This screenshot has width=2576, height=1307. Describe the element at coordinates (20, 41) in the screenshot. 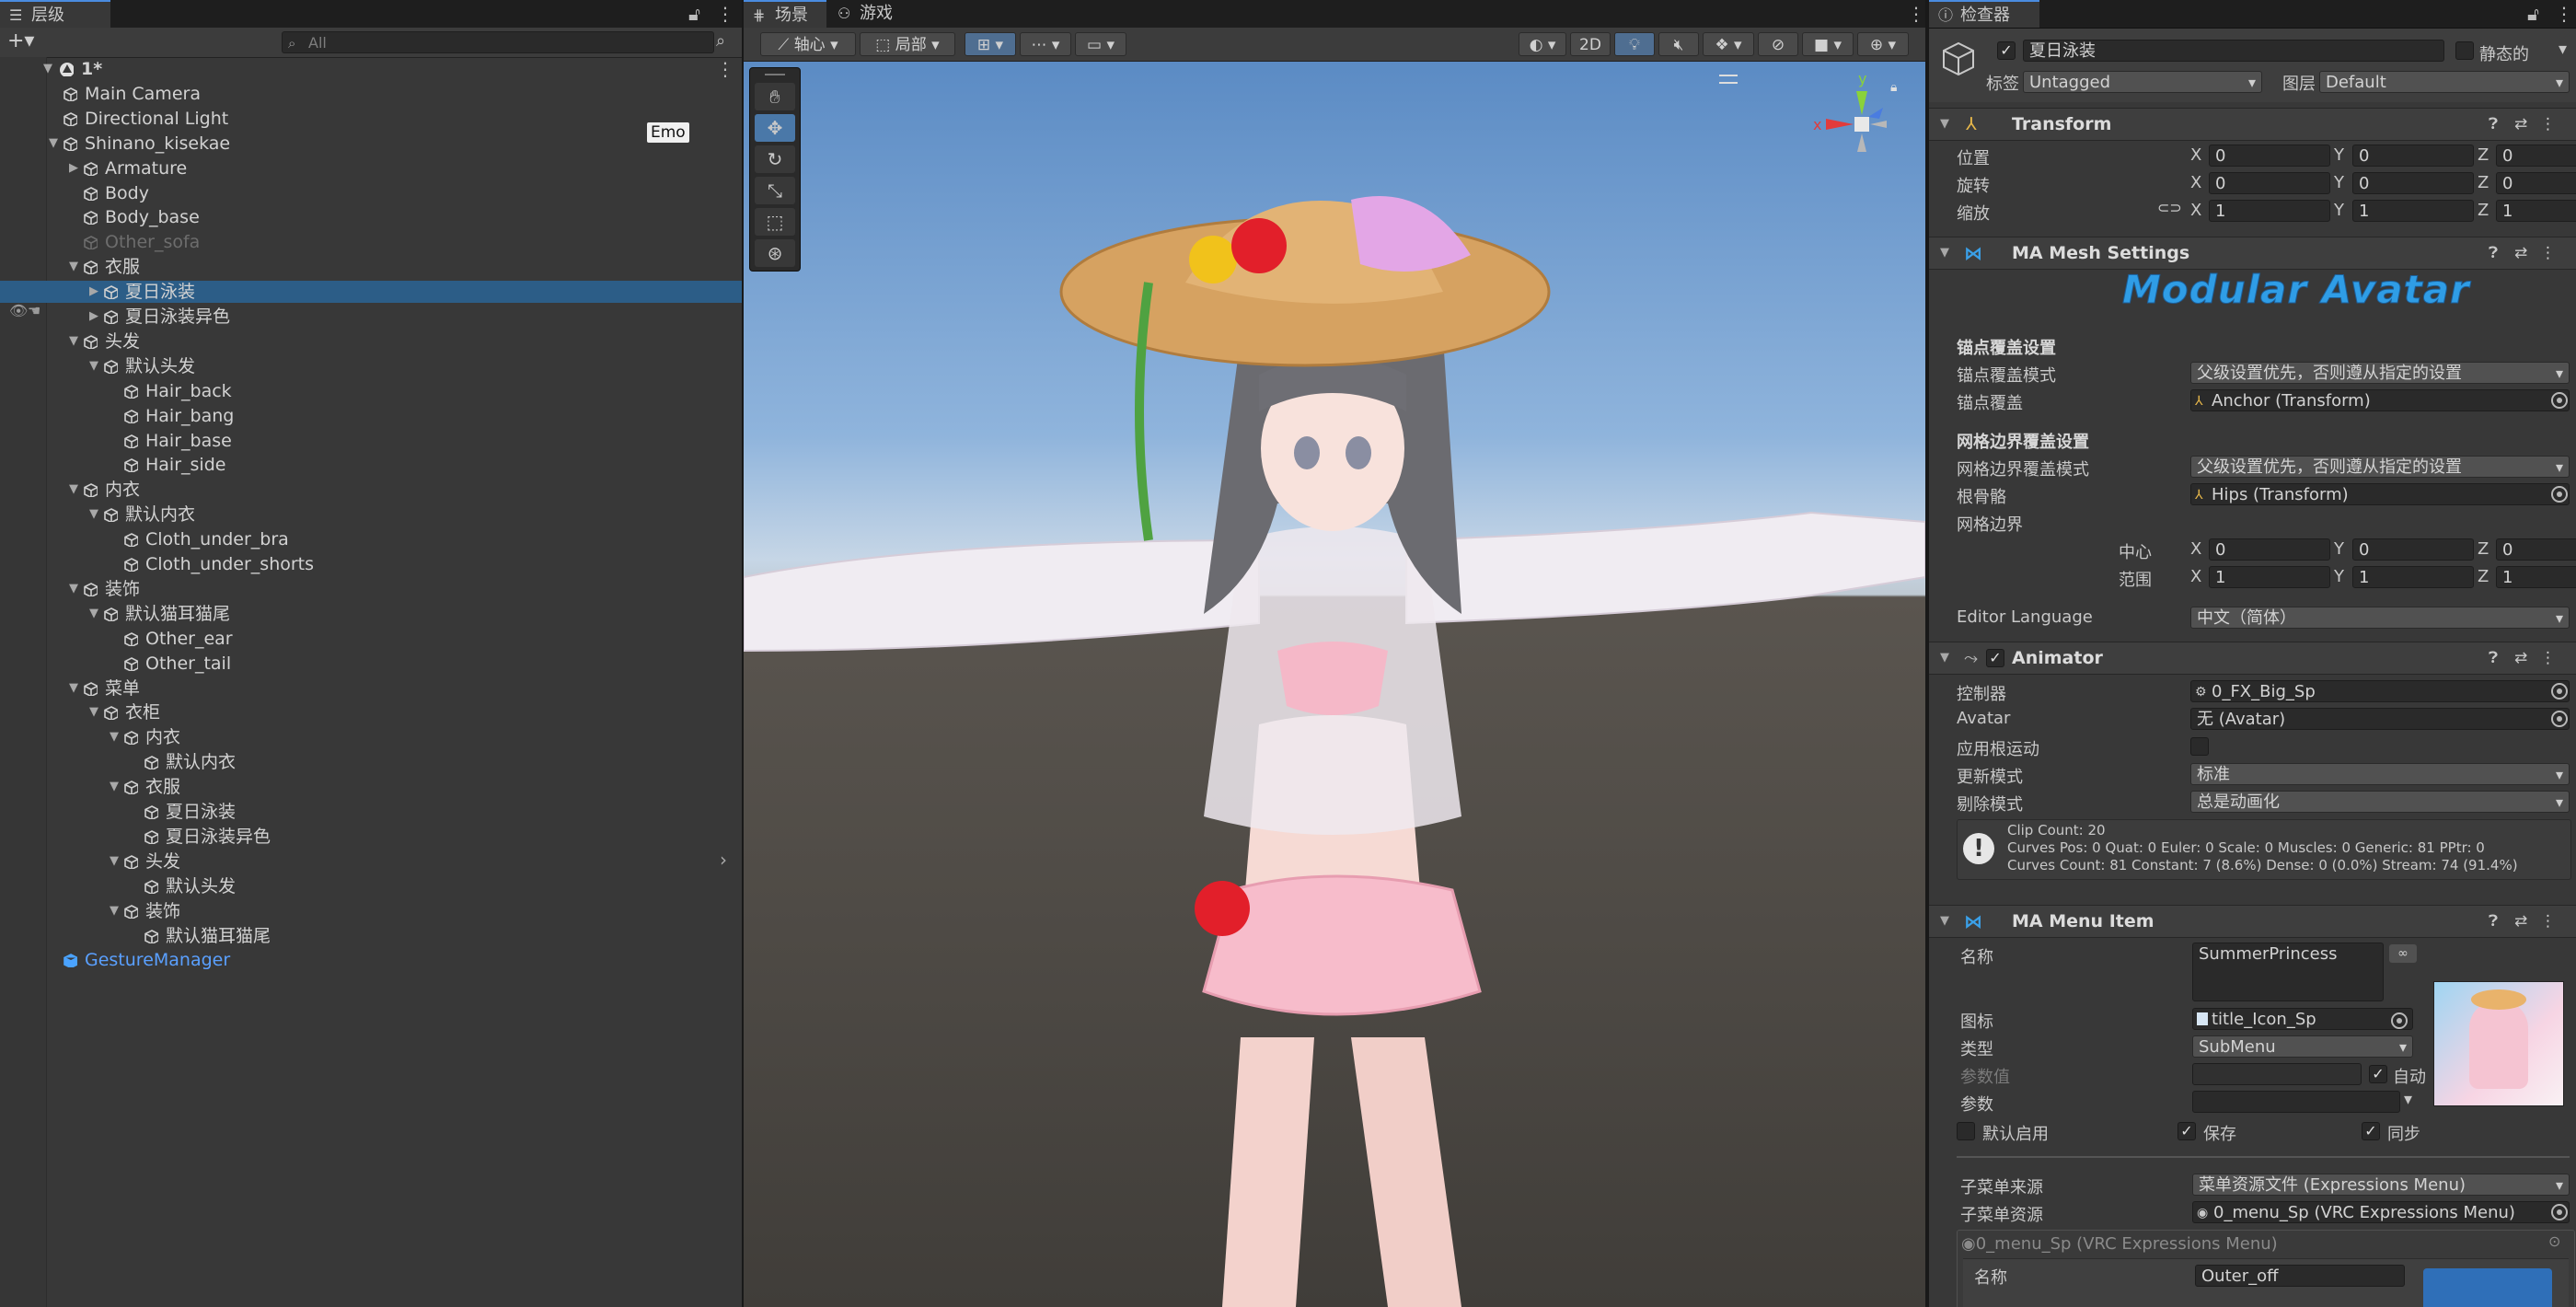

I see `add-object-button: +▾` at that location.